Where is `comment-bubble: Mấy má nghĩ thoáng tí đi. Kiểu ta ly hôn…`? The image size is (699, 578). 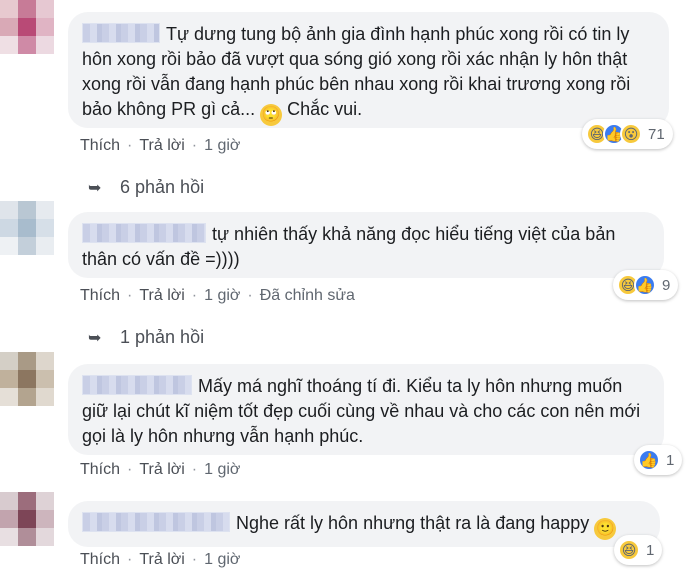 comment-bubble: Mấy má nghĩ thoáng tí đi. Kiểu ta ly hôn… is located at coordinates (366, 409).